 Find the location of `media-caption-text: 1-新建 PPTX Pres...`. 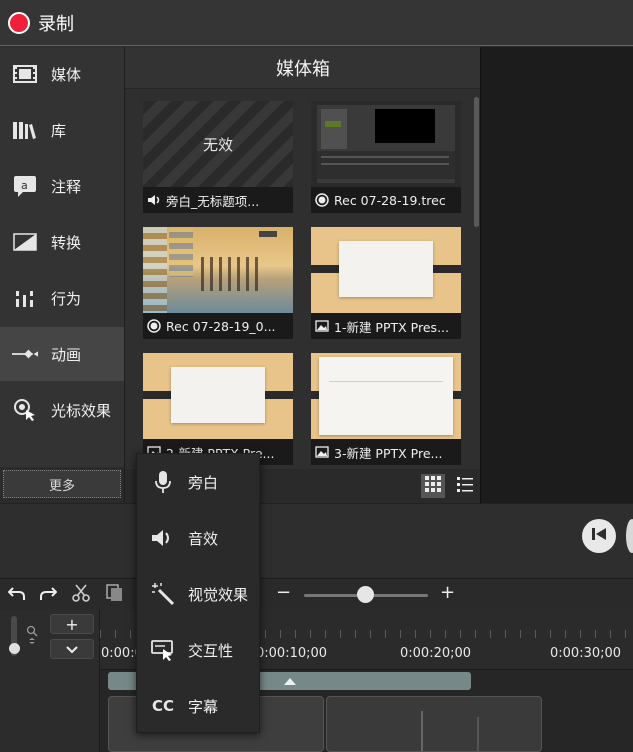

media-caption-text: 1-新建 PPTX Pres... is located at coordinates (391, 327).